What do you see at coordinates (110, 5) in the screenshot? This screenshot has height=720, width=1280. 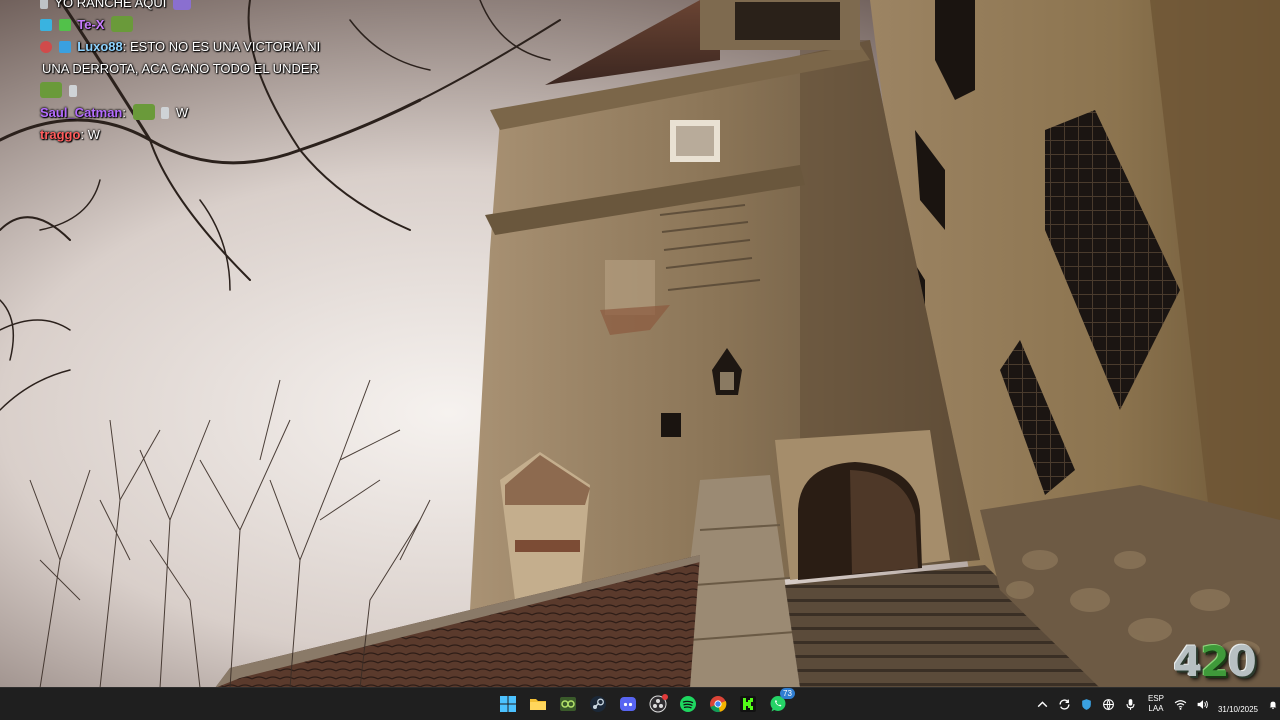 I see `chat-message-text: YO RANCHE AQUÍ` at bounding box center [110, 5].